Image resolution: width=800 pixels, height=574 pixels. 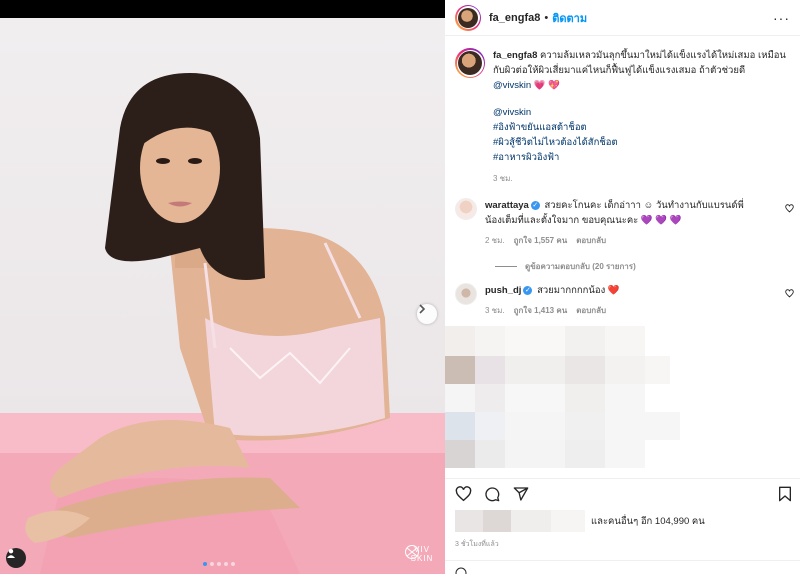 What do you see at coordinates (461, 570) in the screenshot?
I see `emoji-icon` at bounding box center [461, 570].